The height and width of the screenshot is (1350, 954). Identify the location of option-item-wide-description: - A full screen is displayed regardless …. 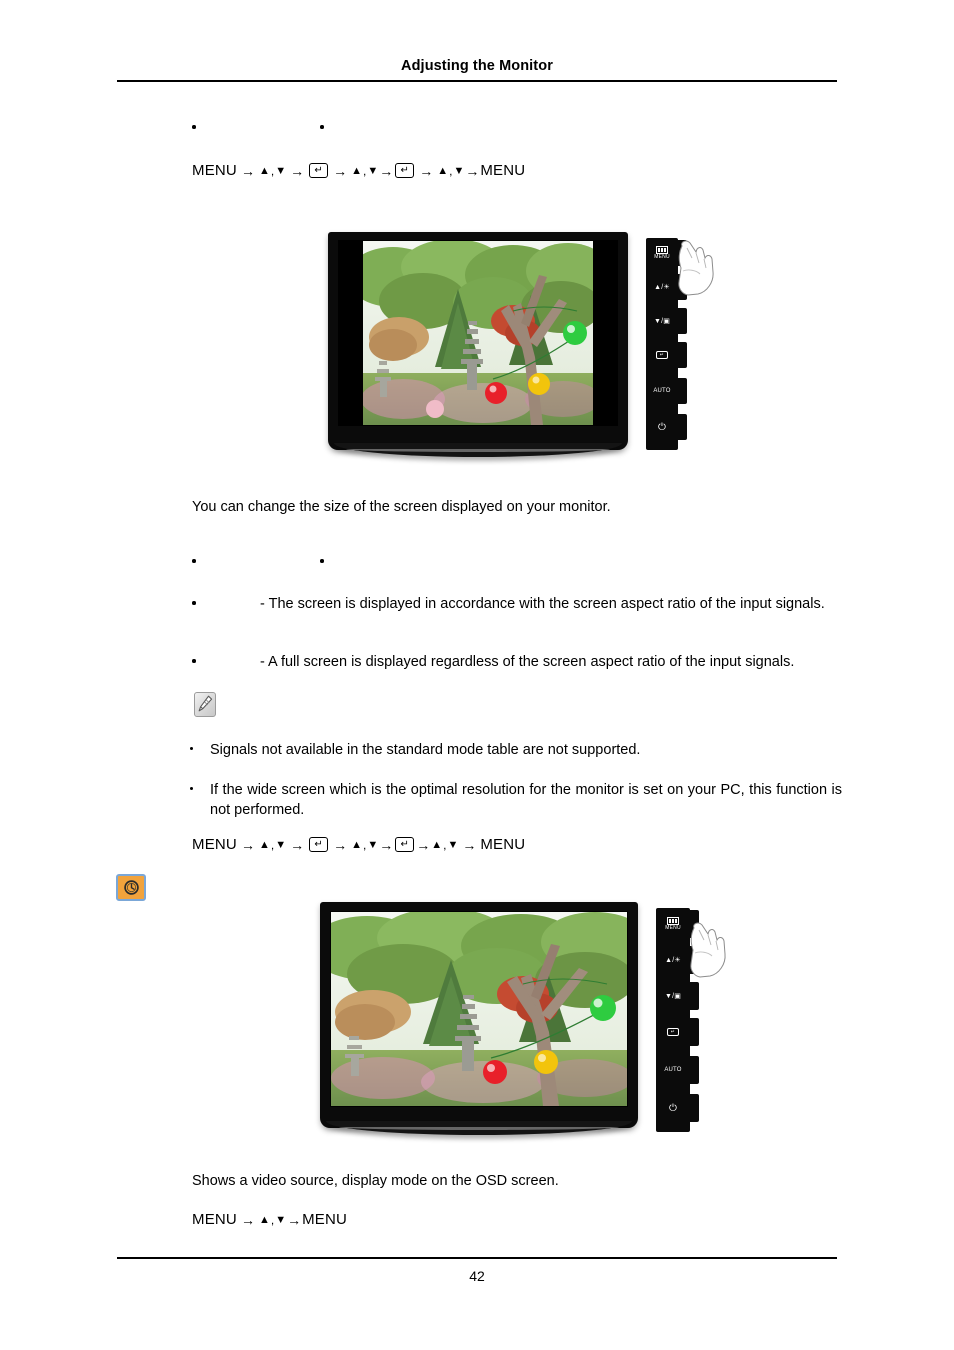
(527, 662).